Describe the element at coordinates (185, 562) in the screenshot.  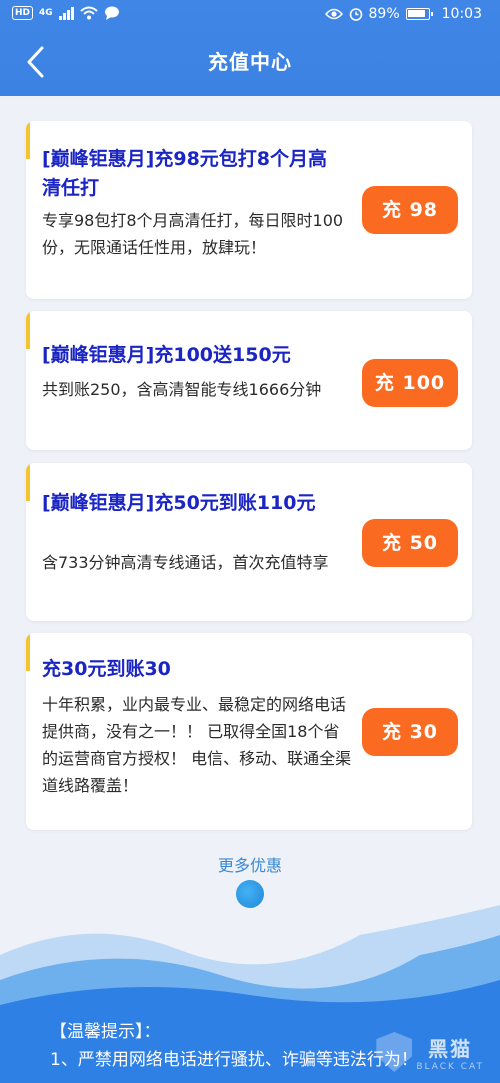
I see `offer-description: 含733分钟高清专线通话，首次充值特享` at that location.